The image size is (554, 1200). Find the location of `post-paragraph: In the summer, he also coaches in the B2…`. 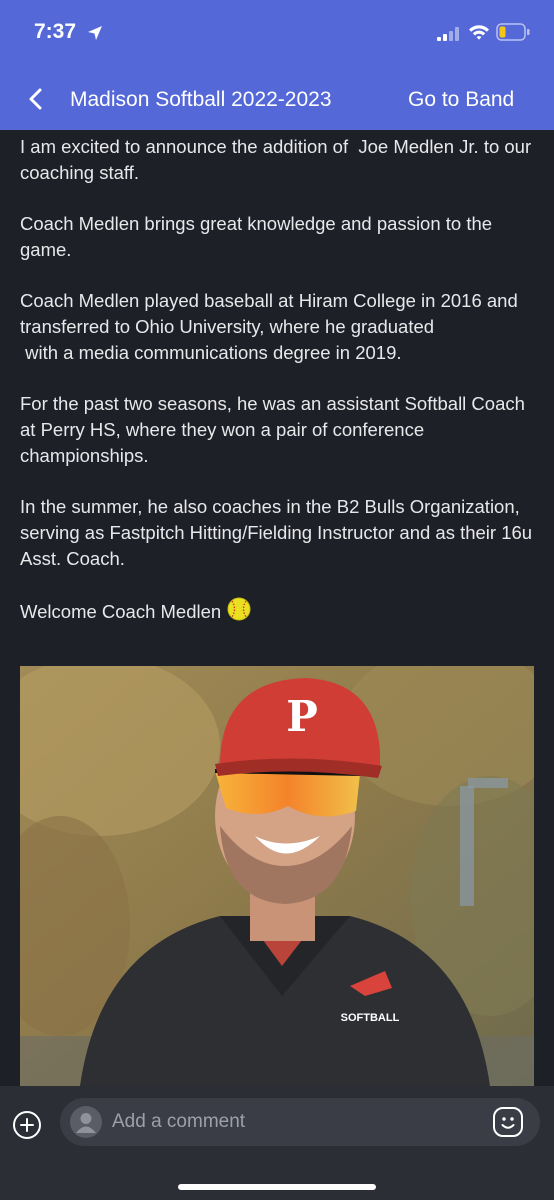

post-paragraph: In the summer, he also coaches in the B2… is located at coordinates (278, 532).